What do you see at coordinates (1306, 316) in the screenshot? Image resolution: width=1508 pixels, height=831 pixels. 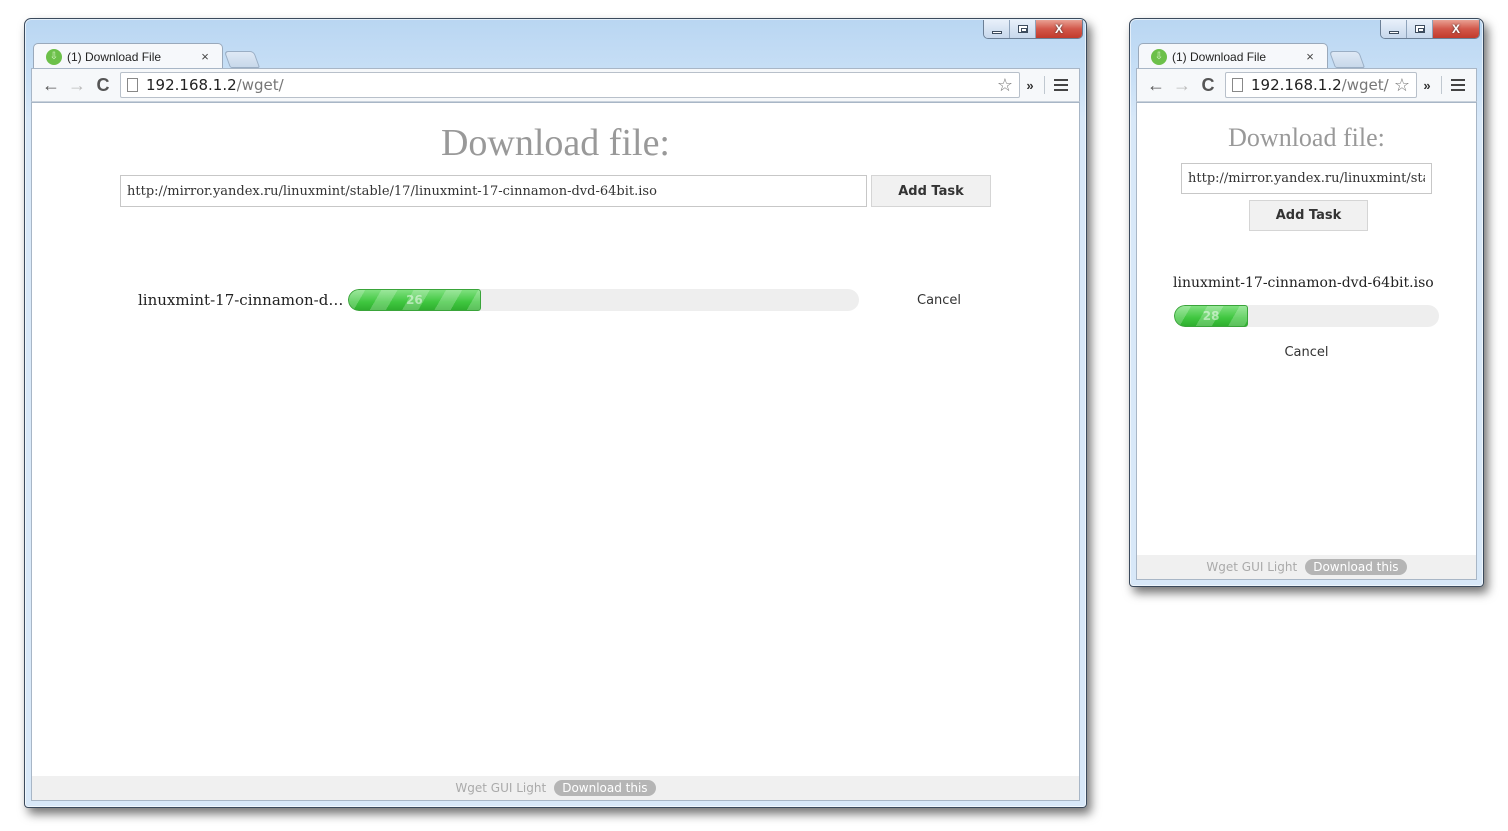 I see `task-progress-bar: 28` at bounding box center [1306, 316].